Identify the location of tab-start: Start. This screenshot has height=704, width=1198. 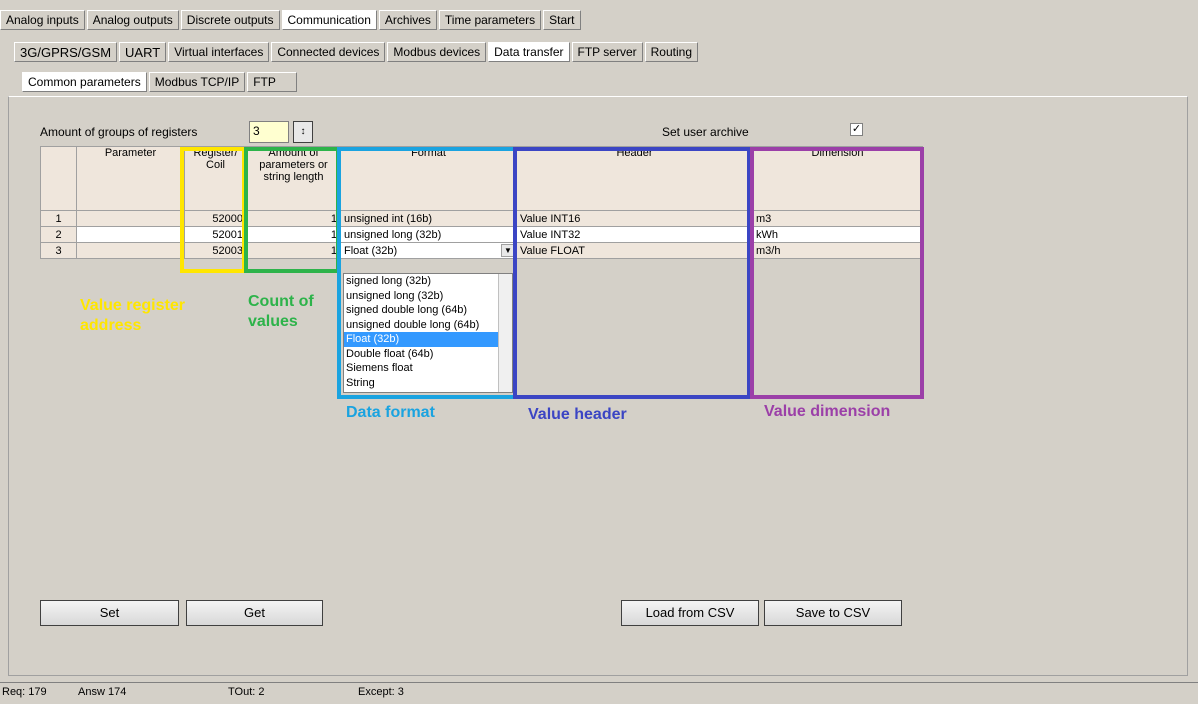
(562, 20).